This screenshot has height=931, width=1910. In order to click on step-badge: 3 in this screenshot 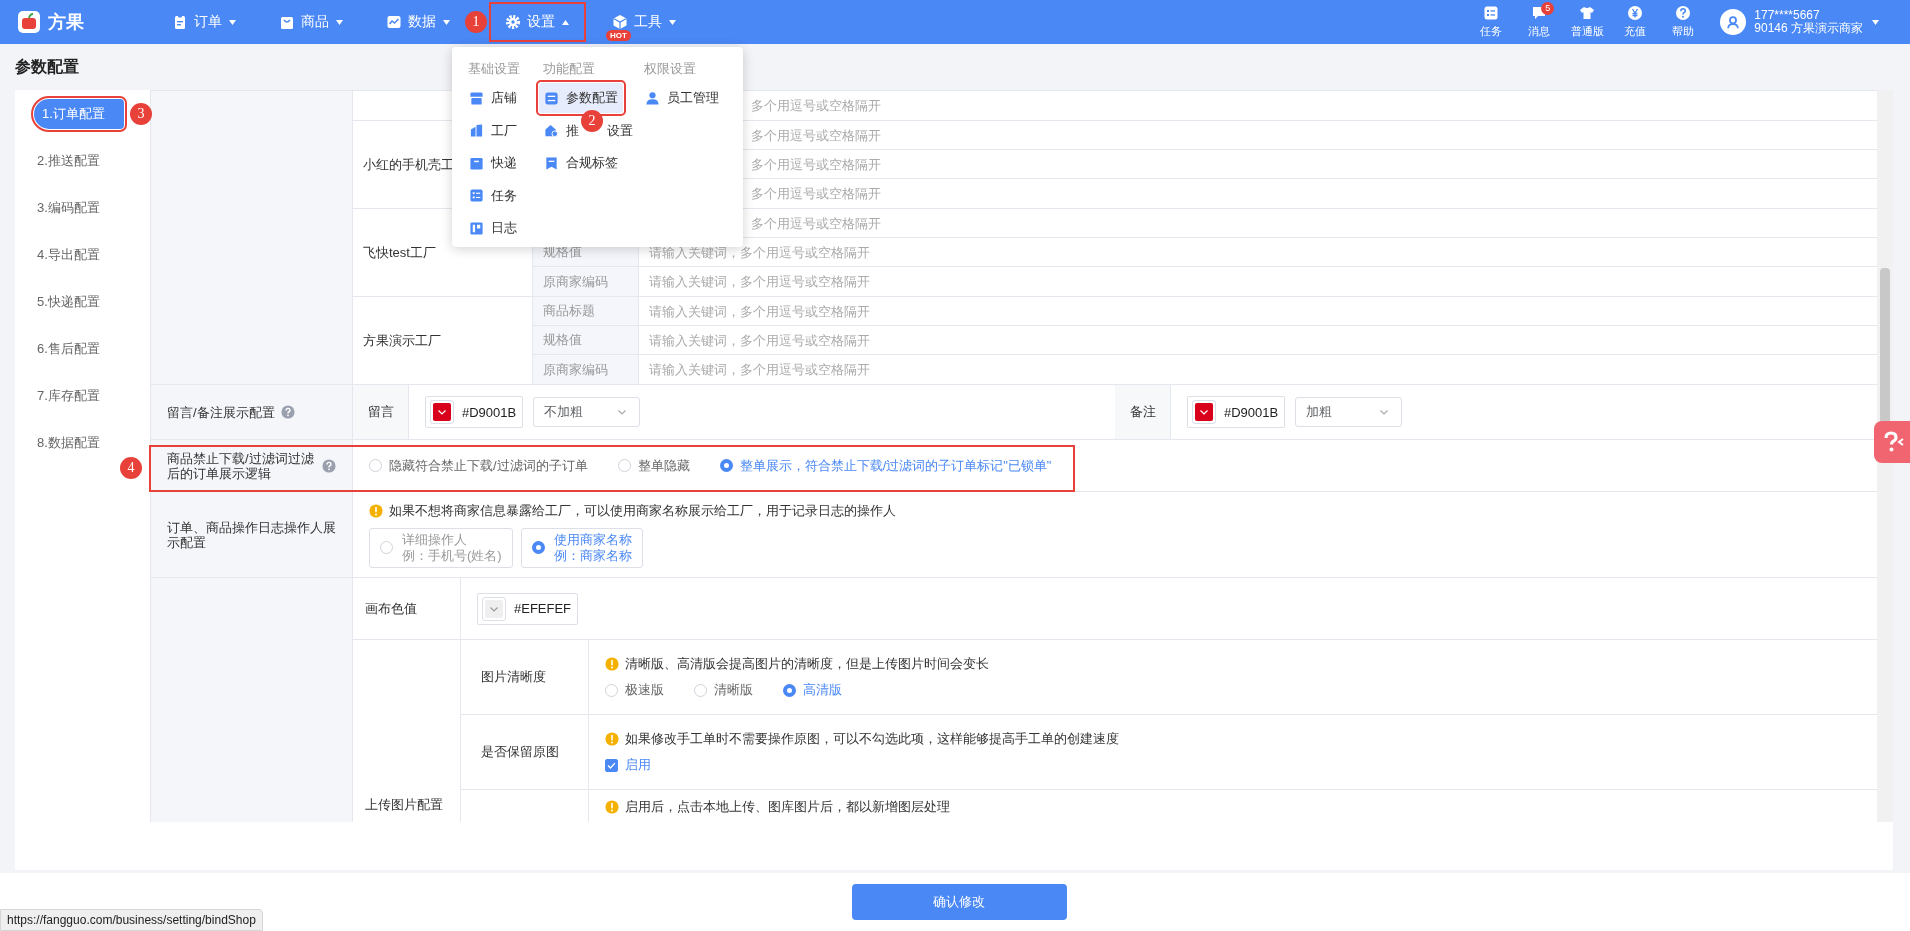, I will do `click(141, 114)`.